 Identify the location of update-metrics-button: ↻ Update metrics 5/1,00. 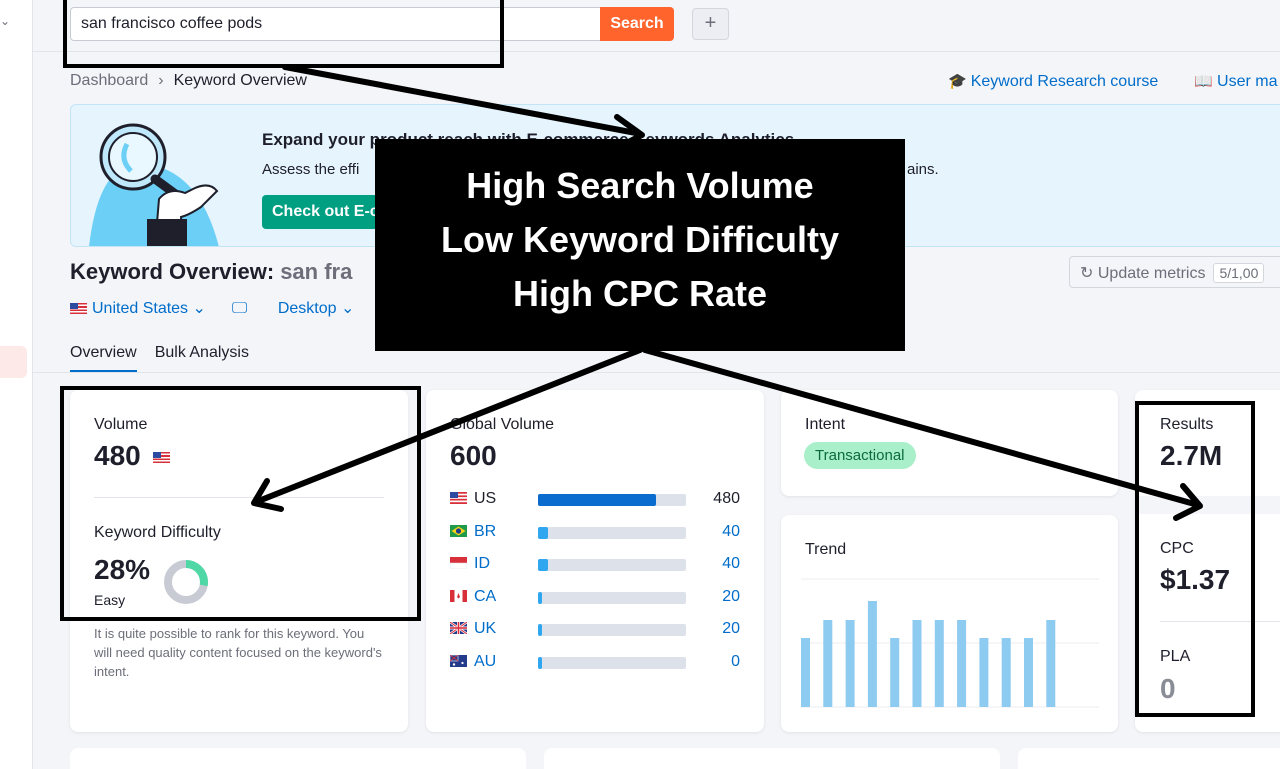
(1174, 272).